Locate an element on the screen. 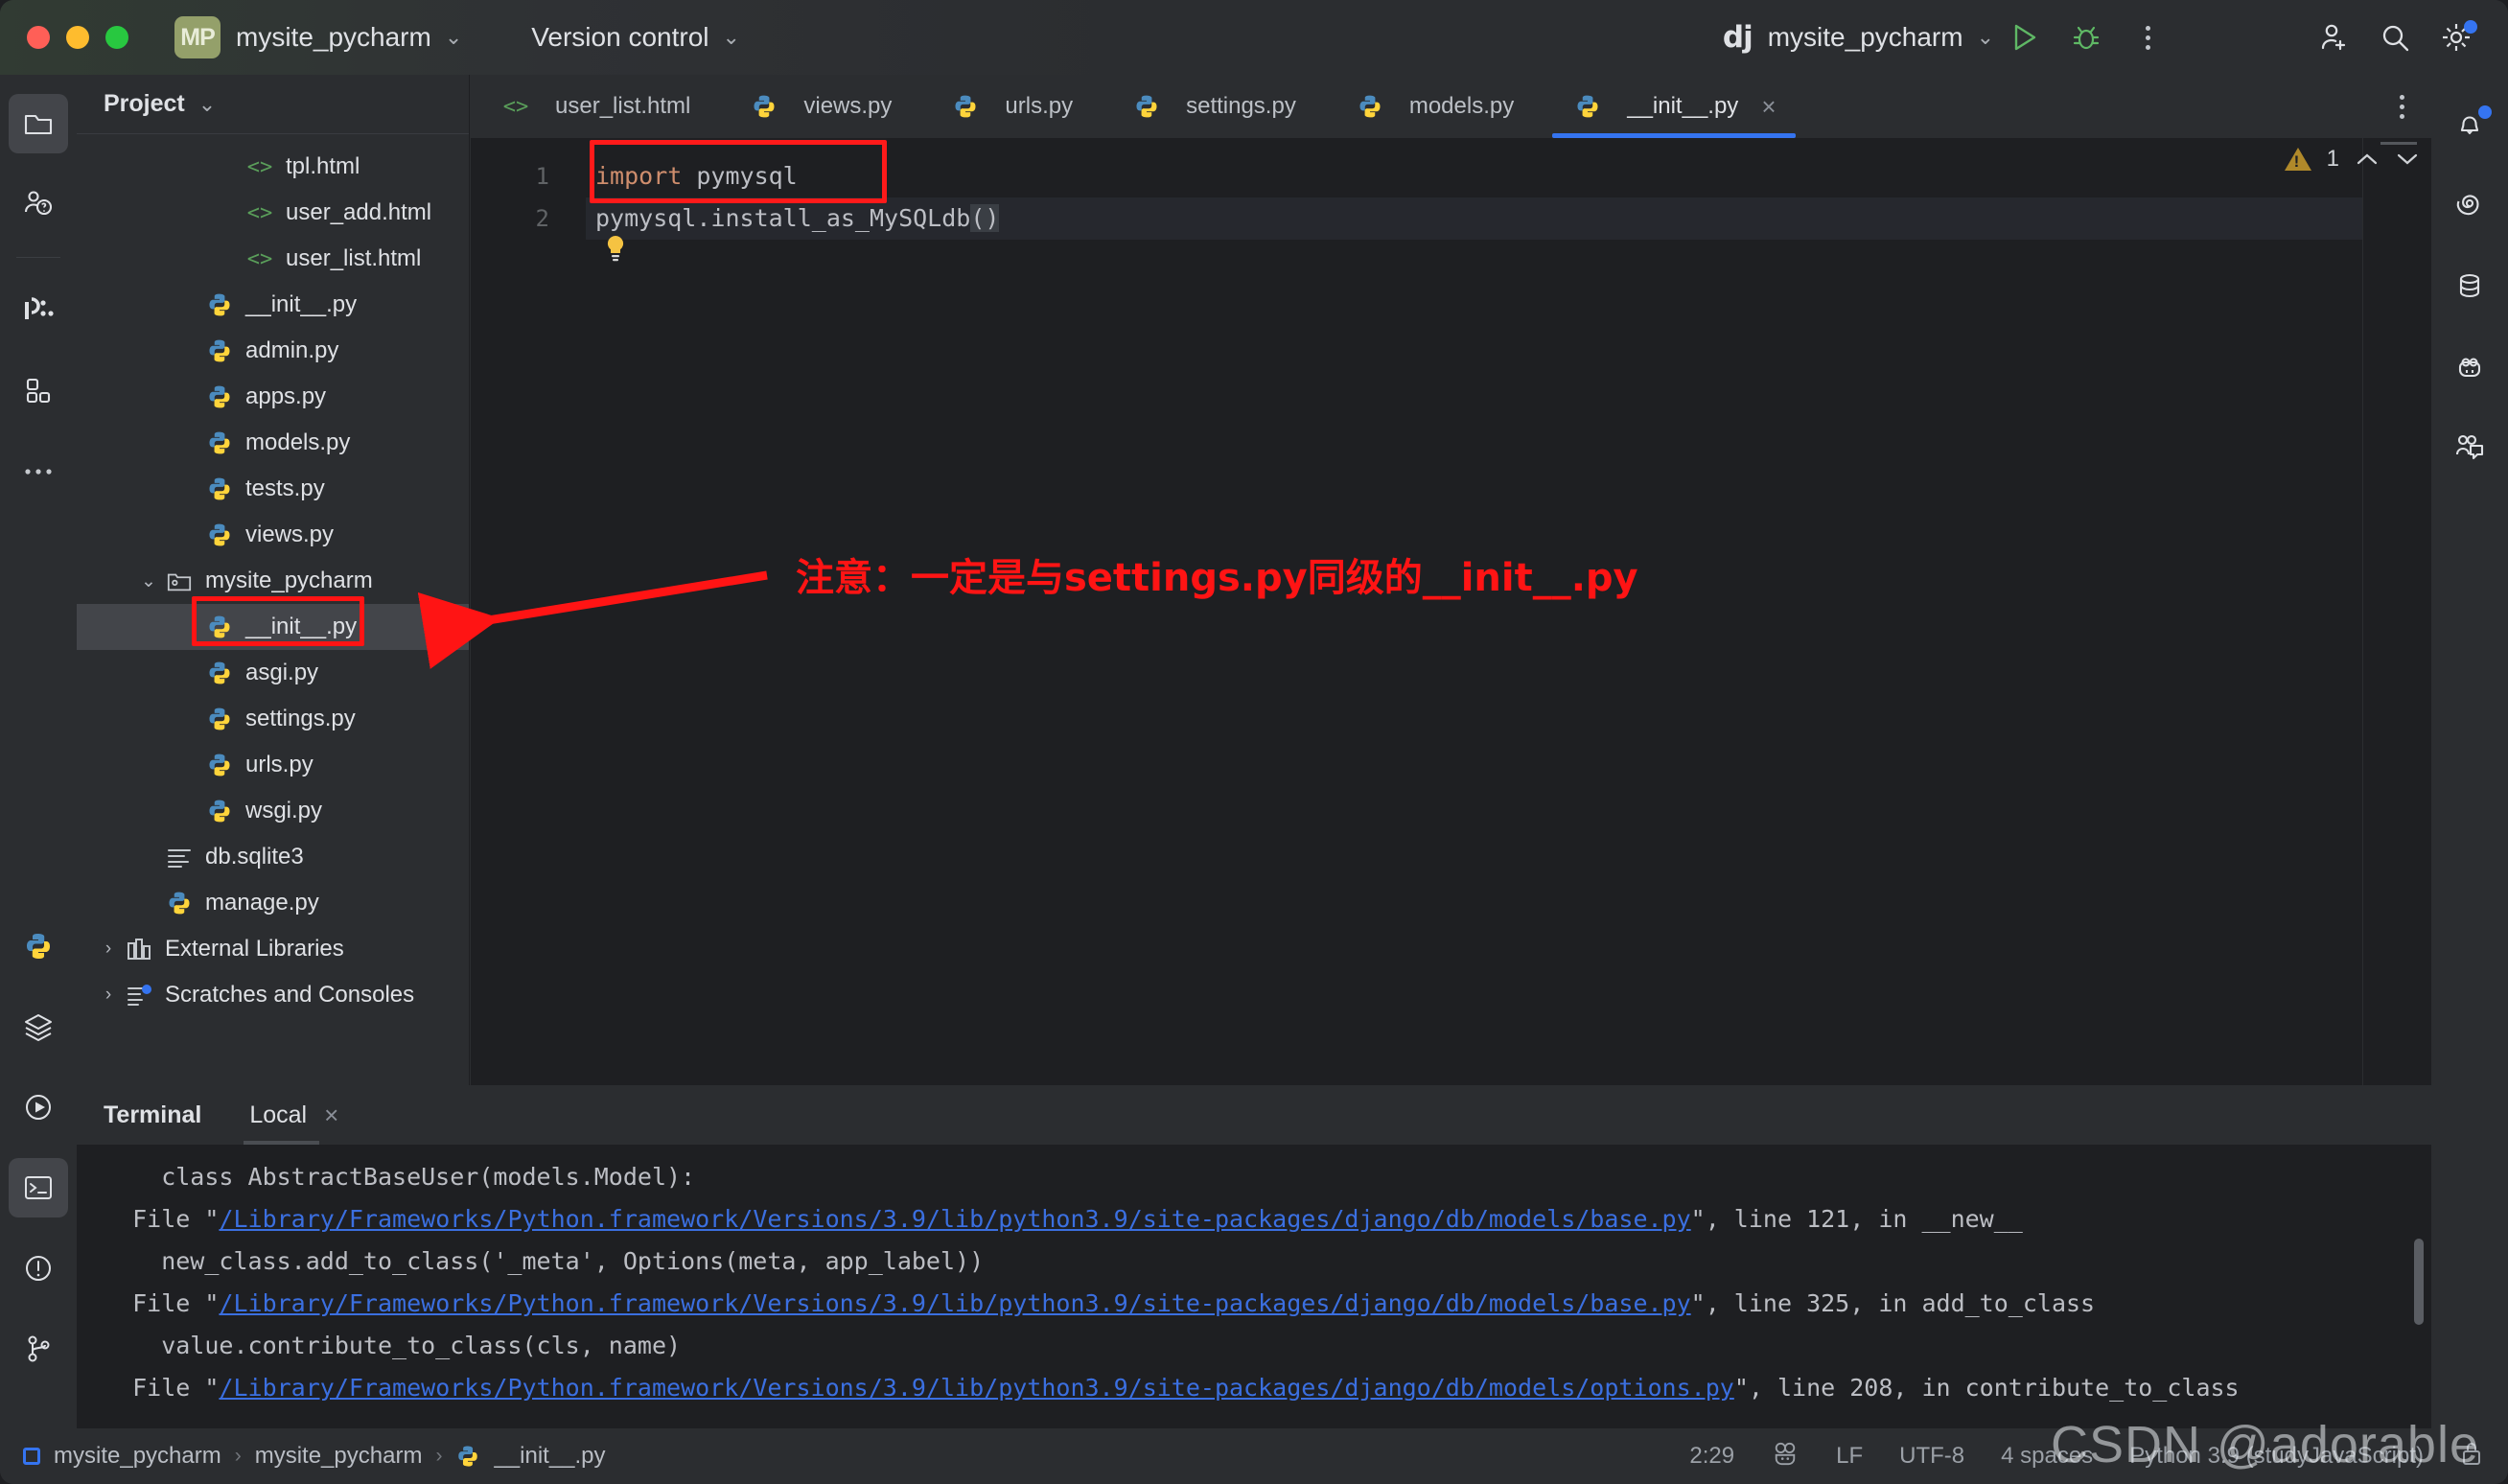  sidebar-item-version-control is located at coordinates (38, 1349).